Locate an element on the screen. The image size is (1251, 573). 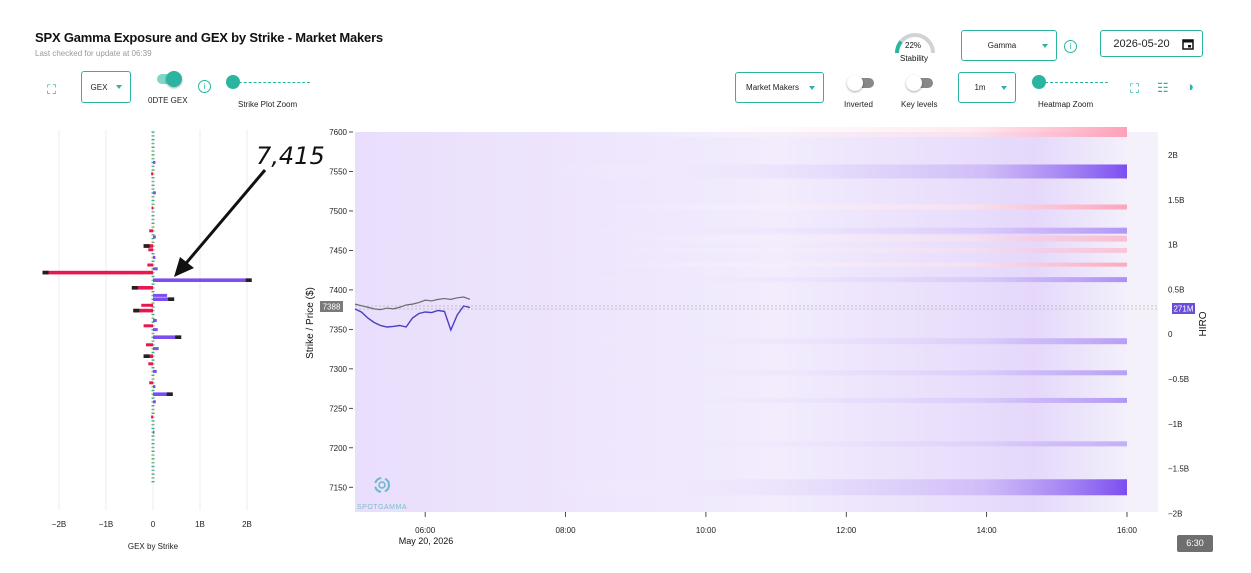
heatmap-y-tick: 7550 is located at coordinates (338, 171).